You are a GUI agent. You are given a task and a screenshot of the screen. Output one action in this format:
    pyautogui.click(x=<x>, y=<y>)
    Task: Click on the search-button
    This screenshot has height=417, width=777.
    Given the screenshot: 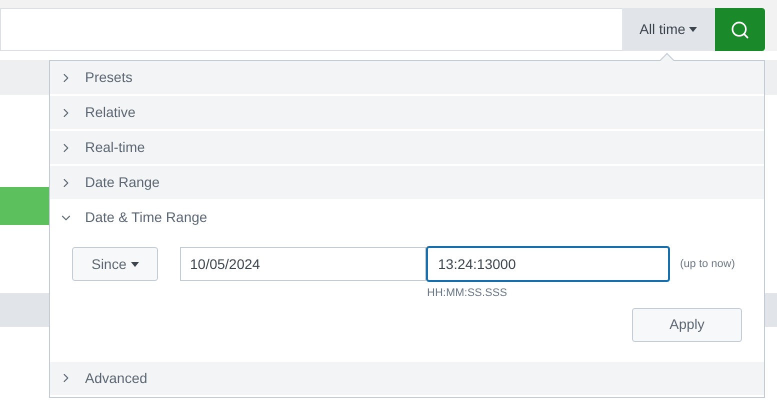 What is the action you would take?
    pyautogui.click(x=740, y=29)
    